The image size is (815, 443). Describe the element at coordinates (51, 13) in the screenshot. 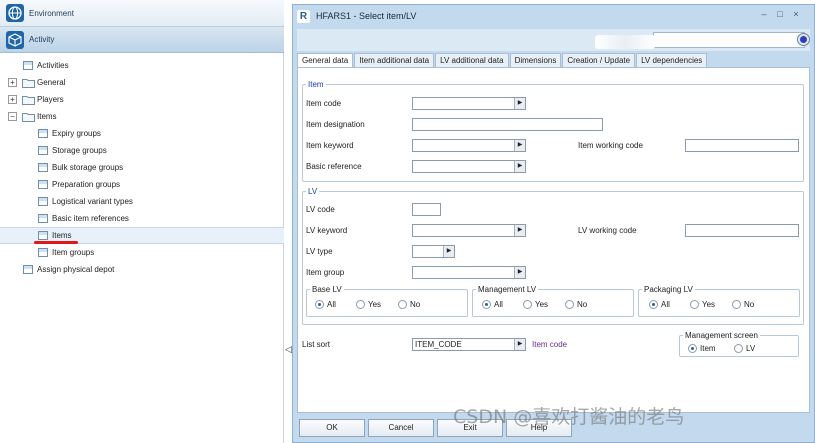

I see `environment-header-label: Environment` at that location.